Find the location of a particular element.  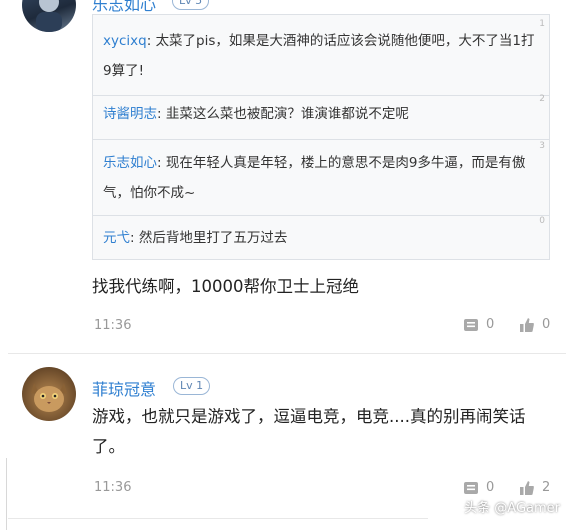

reply-text: 现在年轻人真是年轻，楼上的意思不是肉9多牛逼，而是有傲气，怕你不成~ is located at coordinates (314, 178).